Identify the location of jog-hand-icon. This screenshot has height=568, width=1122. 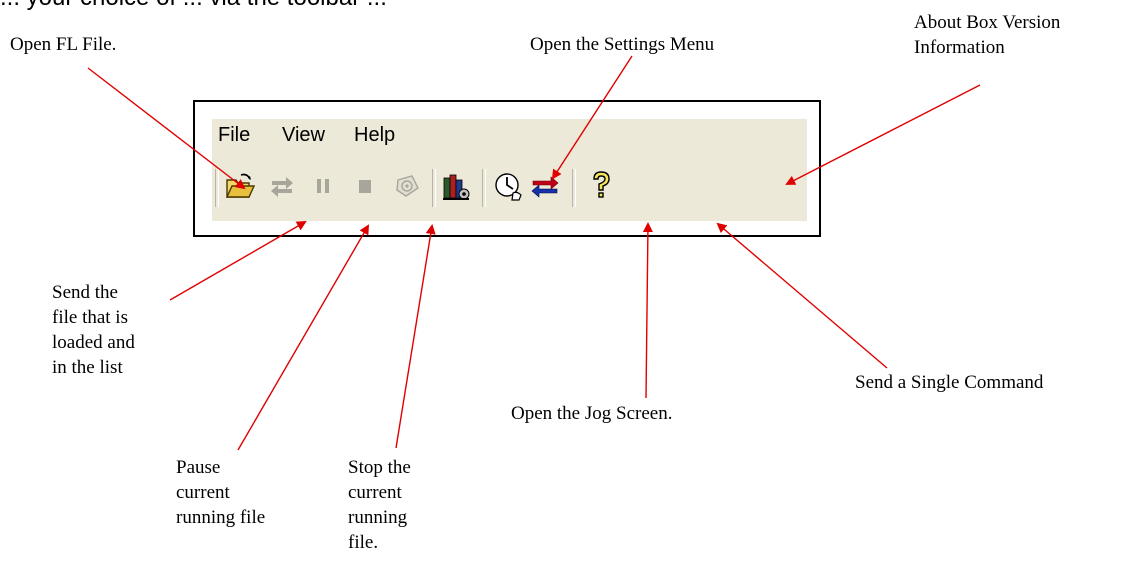
(509, 188).